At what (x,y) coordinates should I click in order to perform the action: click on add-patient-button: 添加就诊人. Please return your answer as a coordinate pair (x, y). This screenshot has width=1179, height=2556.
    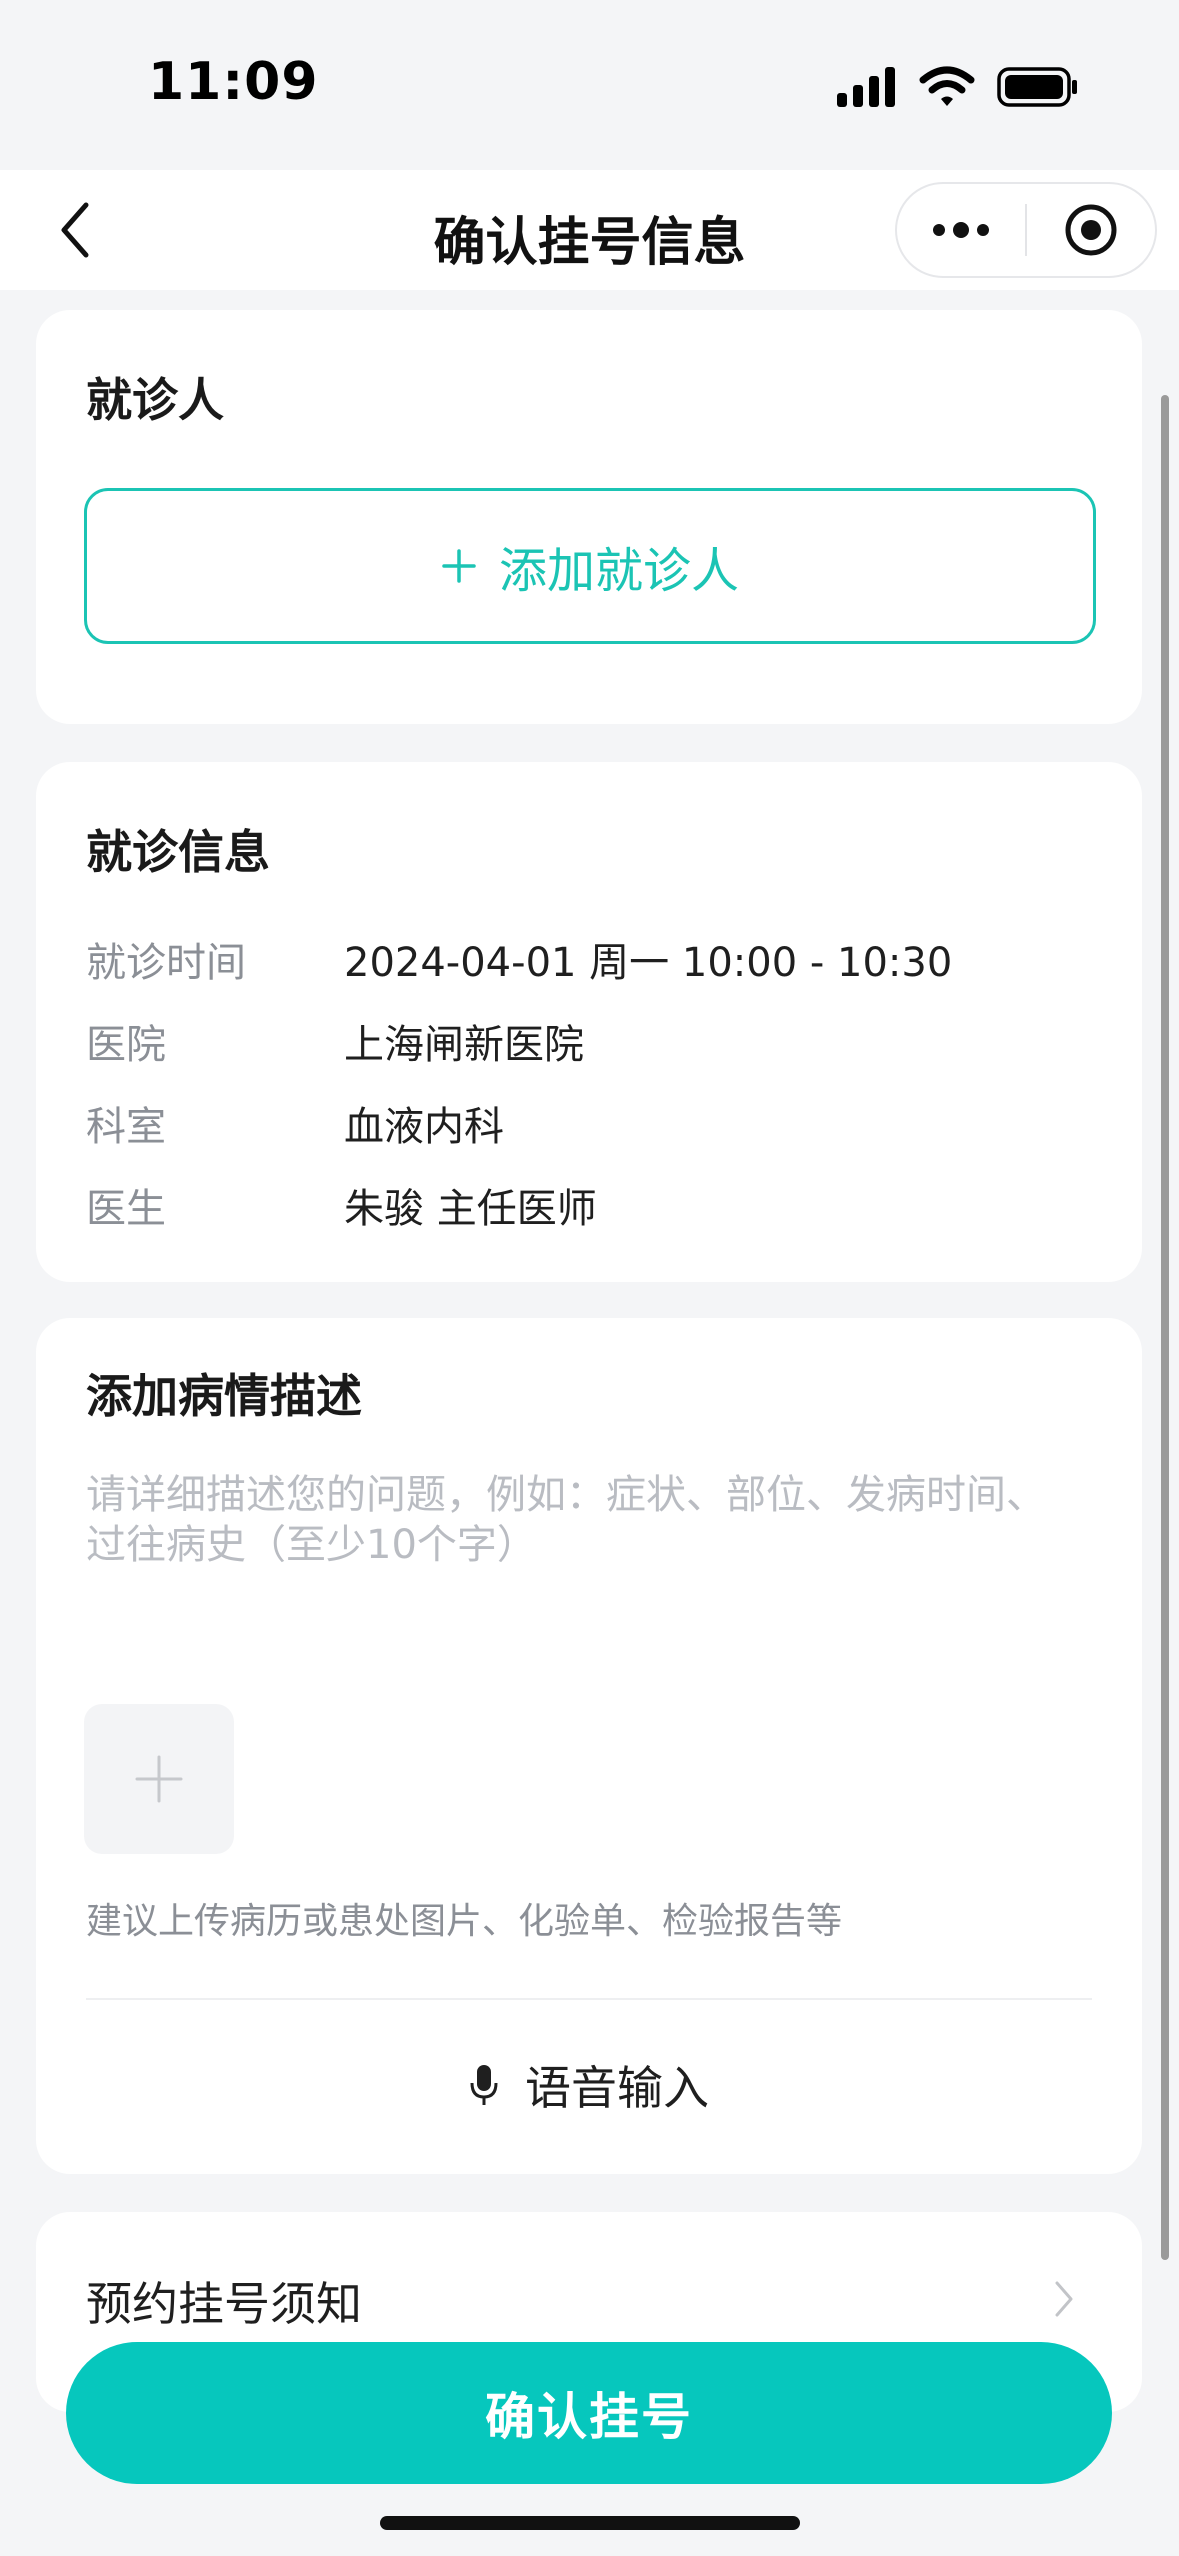
    Looking at the image, I should click on (590, 566).